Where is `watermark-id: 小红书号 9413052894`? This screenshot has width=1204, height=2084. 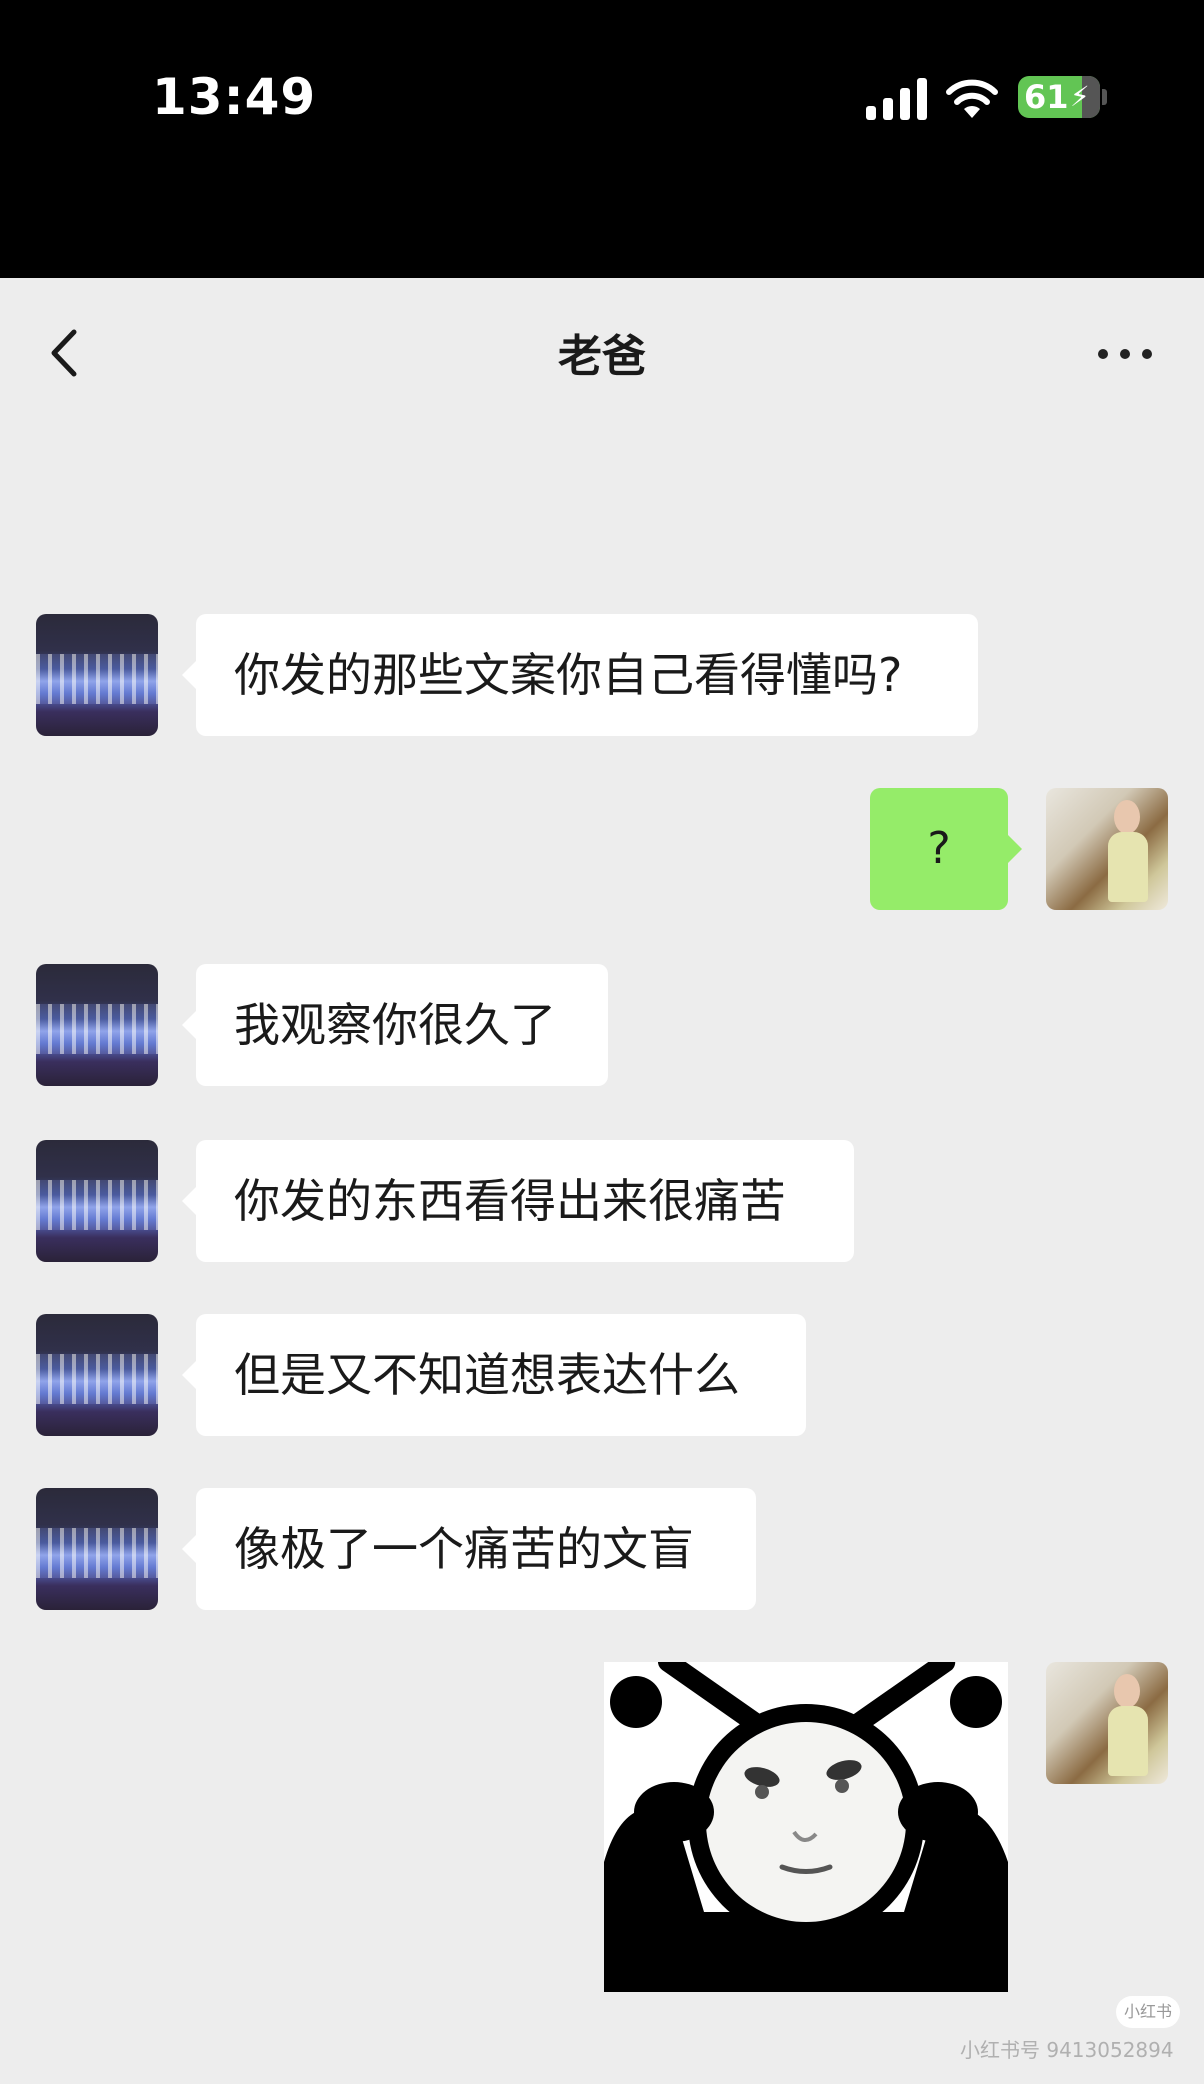 watermark-id: 小红书号 9413052894 is located at coordinates (1067, 2050).